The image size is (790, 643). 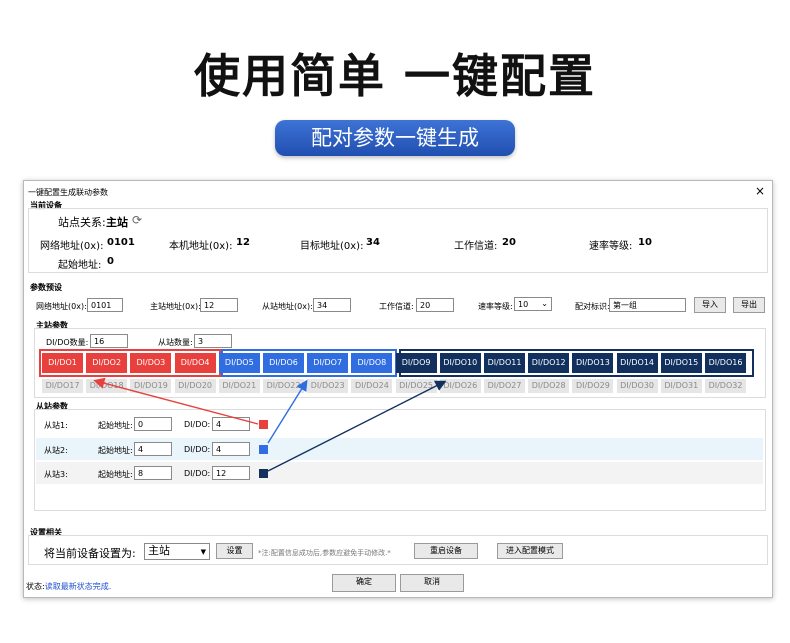 I want to click on arrow-slave3, so click(x=357, y=426).